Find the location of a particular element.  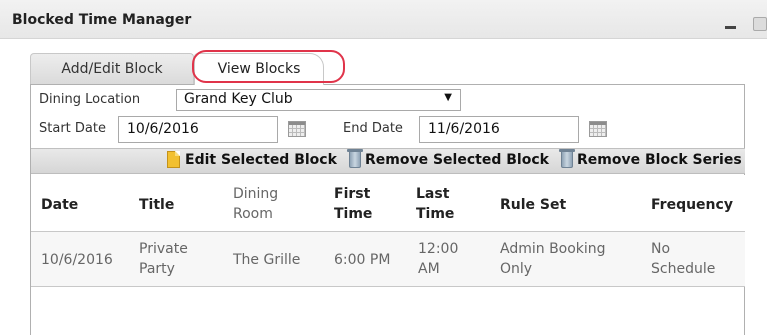

column-header-last-time-line2: Time is located at coordinates (435, 214).